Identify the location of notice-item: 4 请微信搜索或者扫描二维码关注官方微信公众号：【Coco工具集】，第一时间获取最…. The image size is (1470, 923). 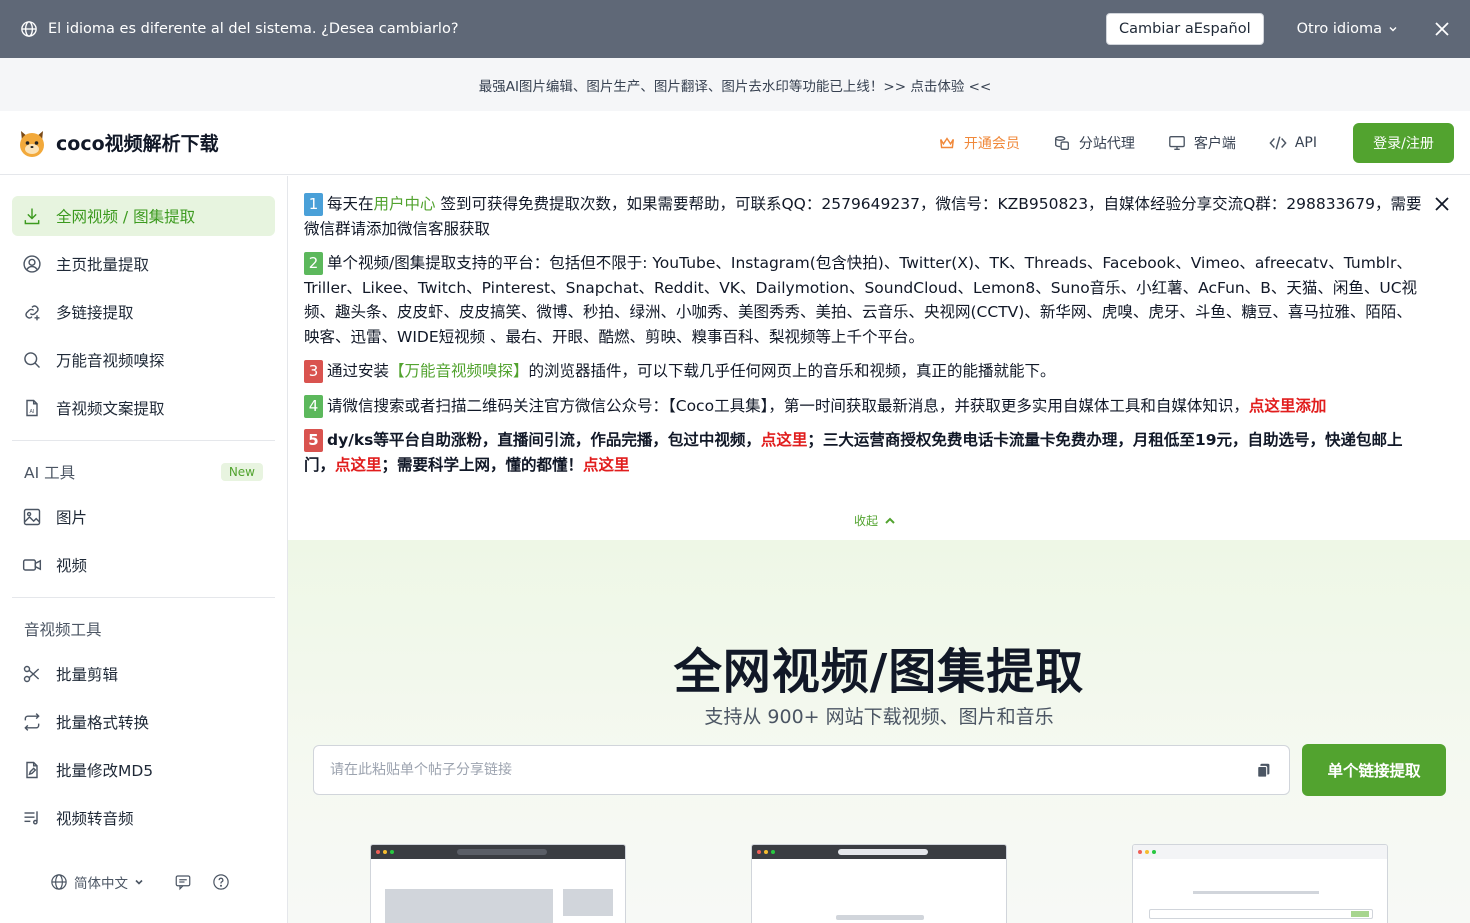
(863, 406).